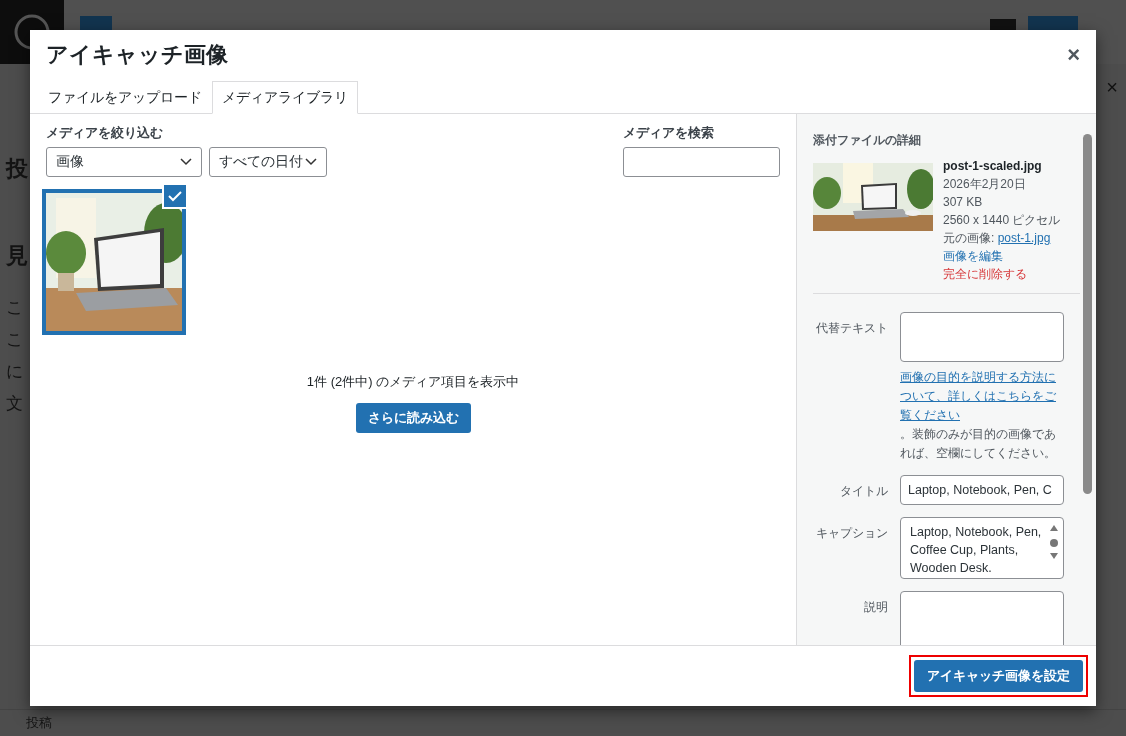 This screenshot has width=1126, height=736. I want to click on field-label: キャプション, so click(851, 533).